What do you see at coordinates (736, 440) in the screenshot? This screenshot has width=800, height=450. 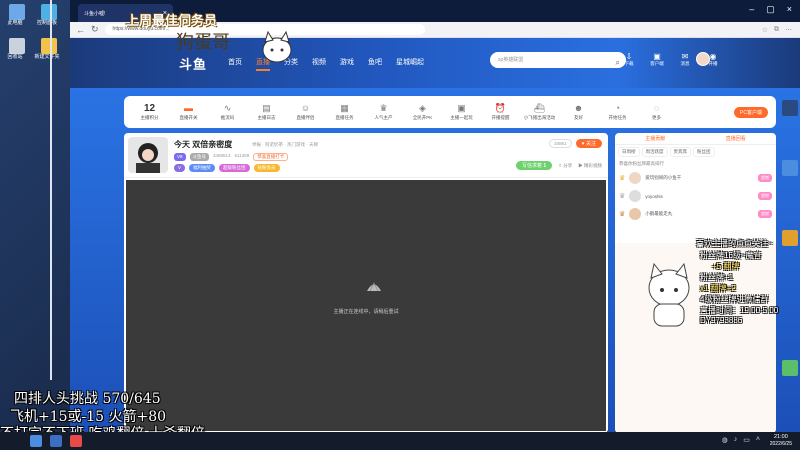 I see `volume-icon: ♪` at bounding box center [736, 440].